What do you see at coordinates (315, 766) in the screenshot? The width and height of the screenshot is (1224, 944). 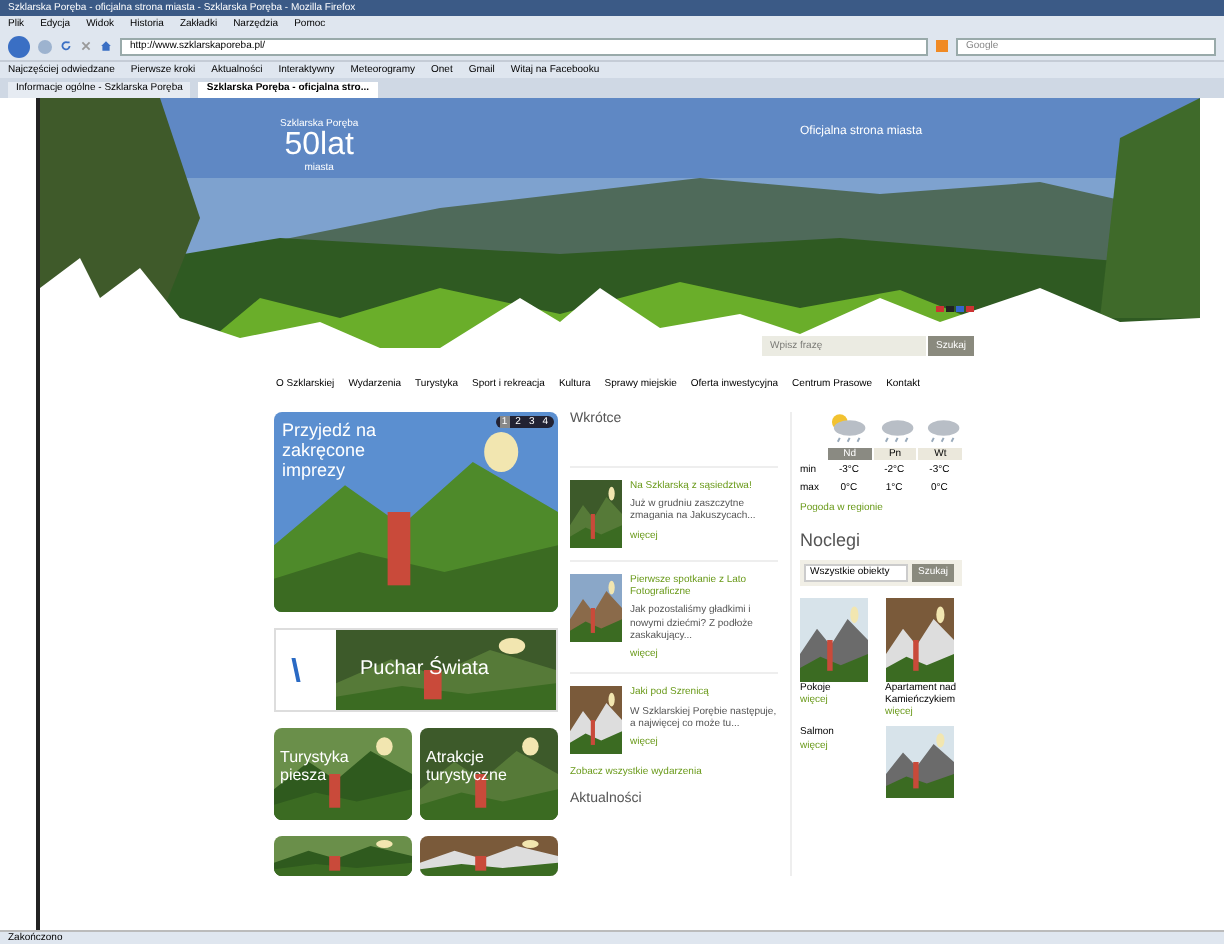 I see `banner-caption: Turystyka piesza` at bounding box center [315, 766].